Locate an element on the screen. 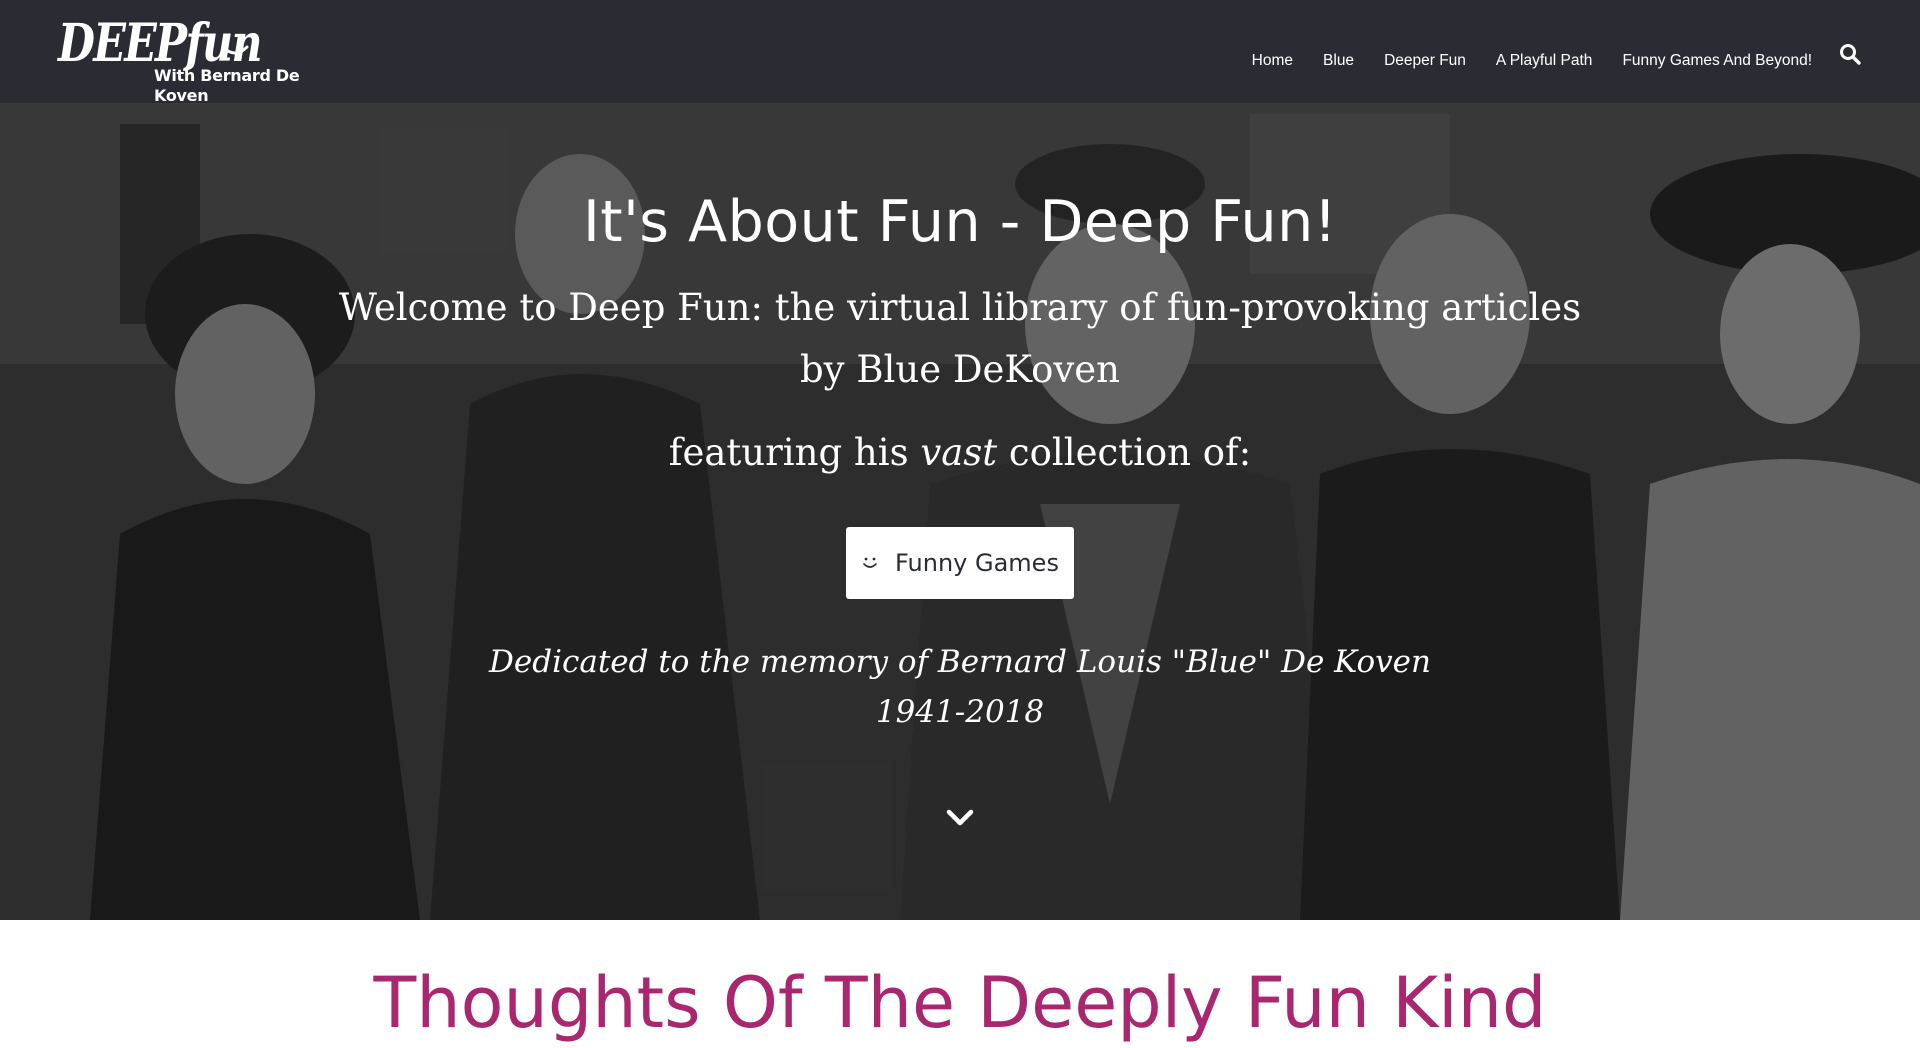  nav-funny-games-and-beyond: Funny Games And Beyond! is located at coordinates (1717, 61).